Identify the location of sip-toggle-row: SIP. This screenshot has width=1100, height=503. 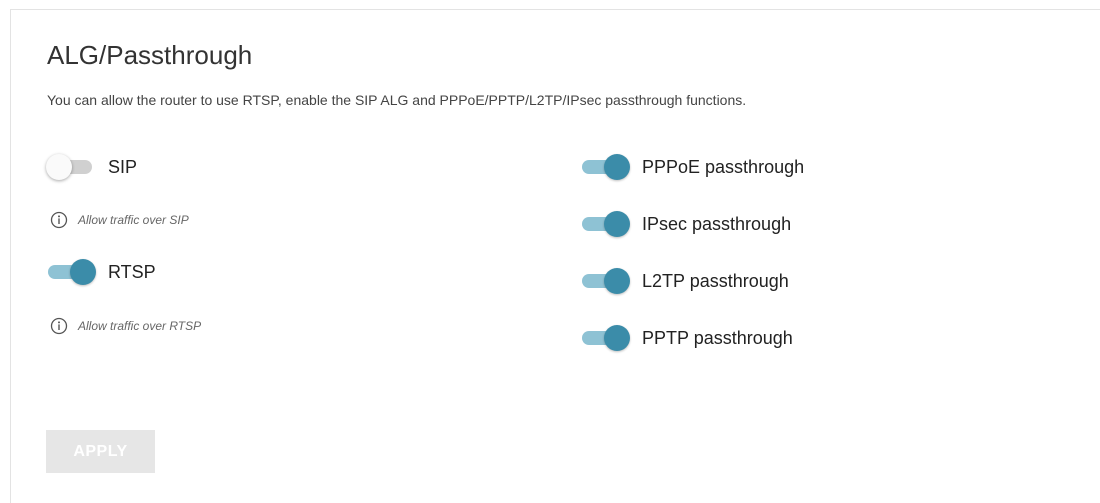
(91, 167).